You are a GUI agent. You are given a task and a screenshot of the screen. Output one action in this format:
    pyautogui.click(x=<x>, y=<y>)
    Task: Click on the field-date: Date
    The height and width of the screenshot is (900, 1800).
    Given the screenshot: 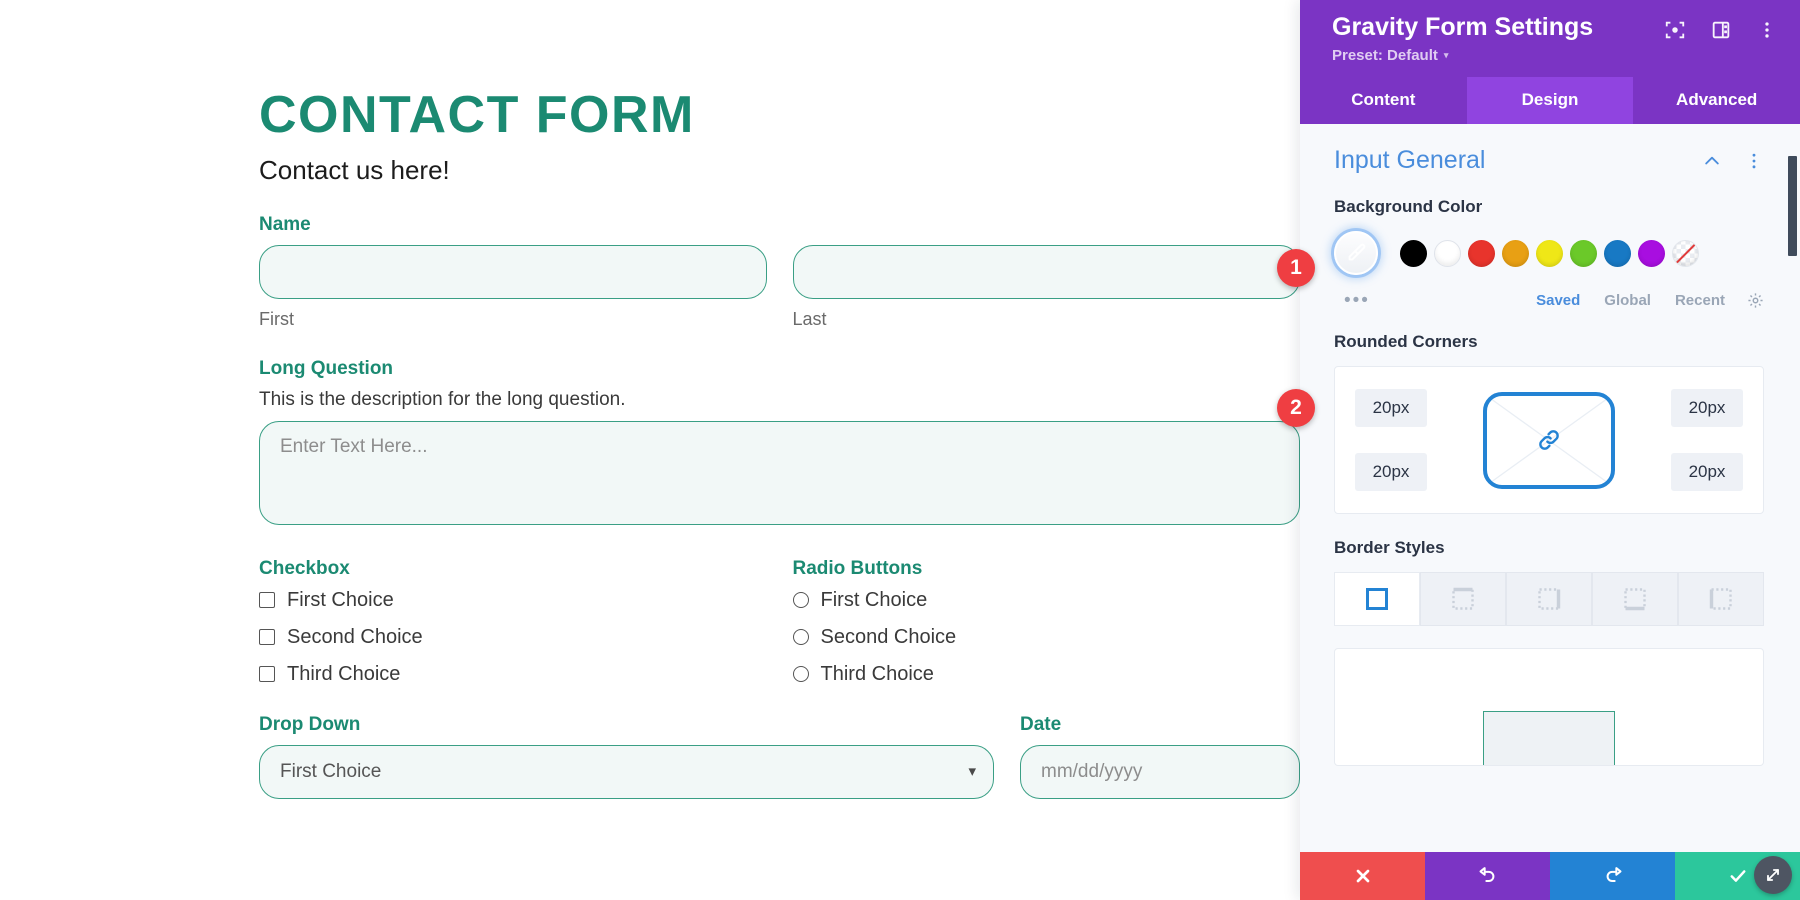 What is the action you would take?
    pyautogui.click(x=1160, y=756)
    